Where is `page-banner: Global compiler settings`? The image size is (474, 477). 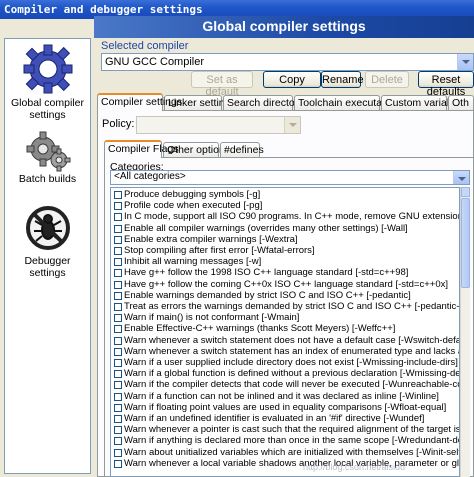
page-banner: Global compiler settings is located at coordinates (284, 27).